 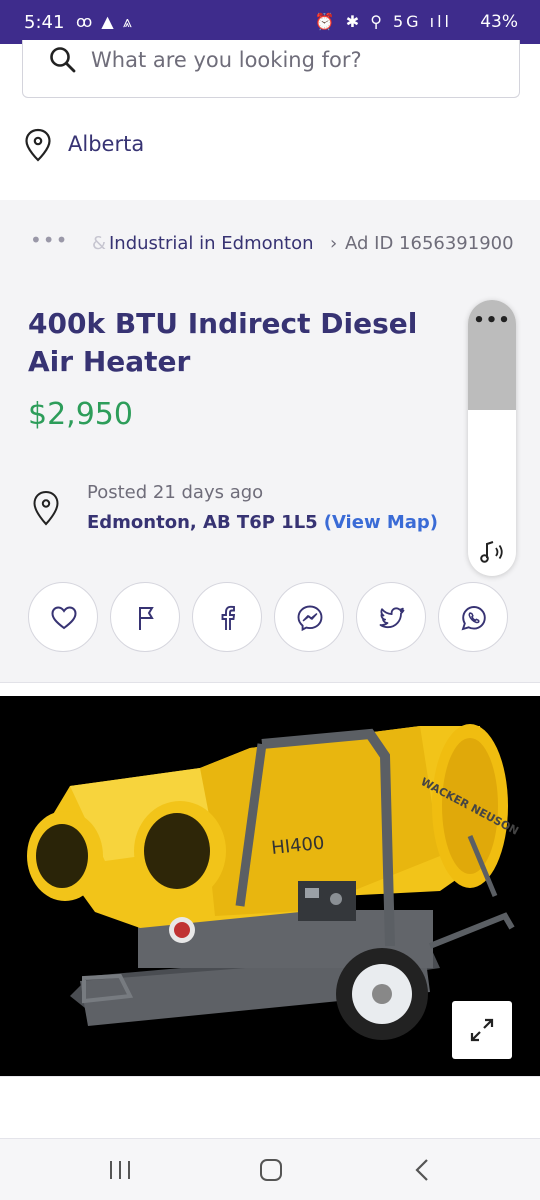 I want to click on expand-icon, so click(x=482, y=1030).